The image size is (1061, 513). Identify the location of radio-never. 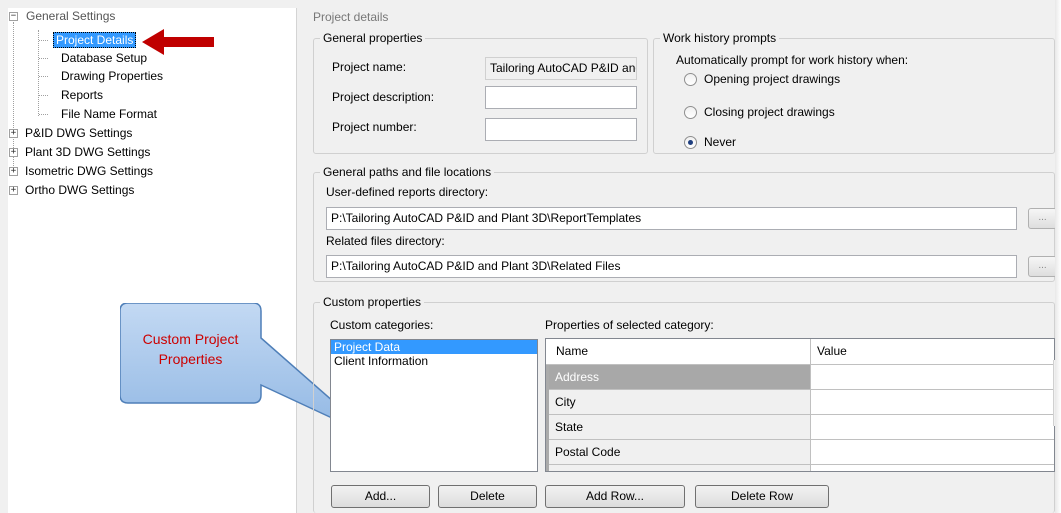
(690, 142).